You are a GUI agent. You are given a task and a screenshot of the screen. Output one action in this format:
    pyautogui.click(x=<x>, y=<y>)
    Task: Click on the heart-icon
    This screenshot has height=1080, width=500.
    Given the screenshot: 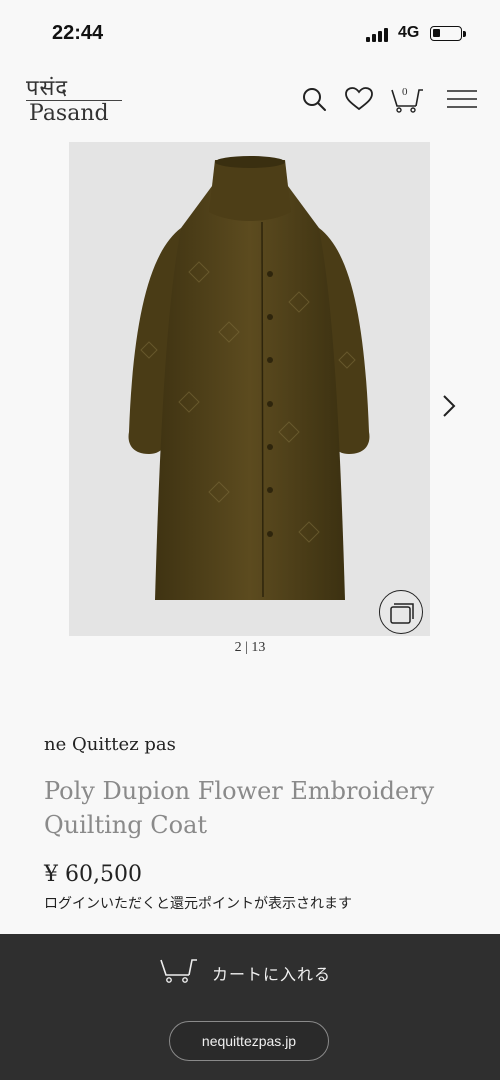 What is the action you would take?
    pyautogui.click(x=359, y=99)
    